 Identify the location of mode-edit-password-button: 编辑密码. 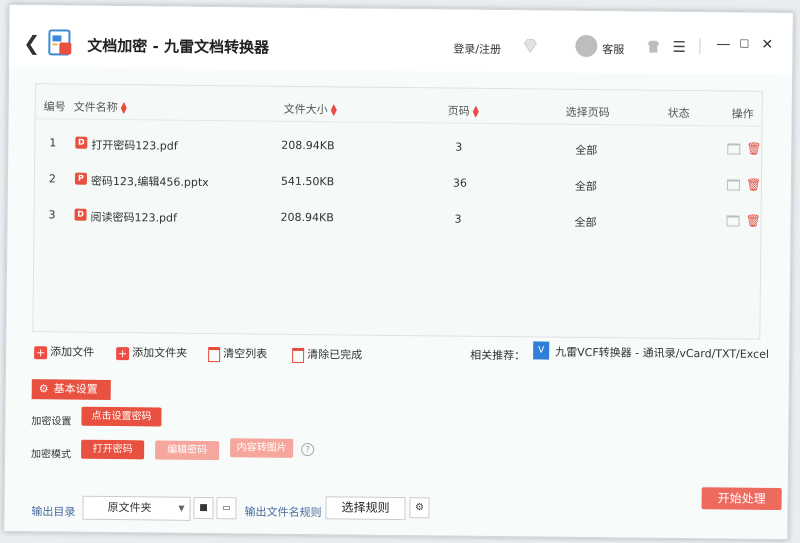
(187, 450).